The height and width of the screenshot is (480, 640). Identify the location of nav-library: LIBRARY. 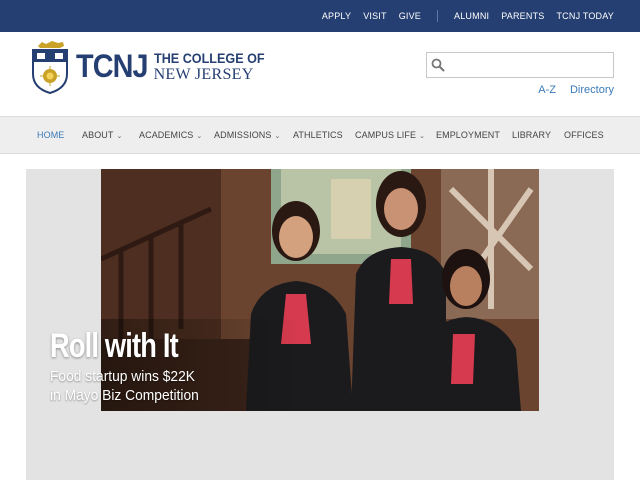
(531, 135).